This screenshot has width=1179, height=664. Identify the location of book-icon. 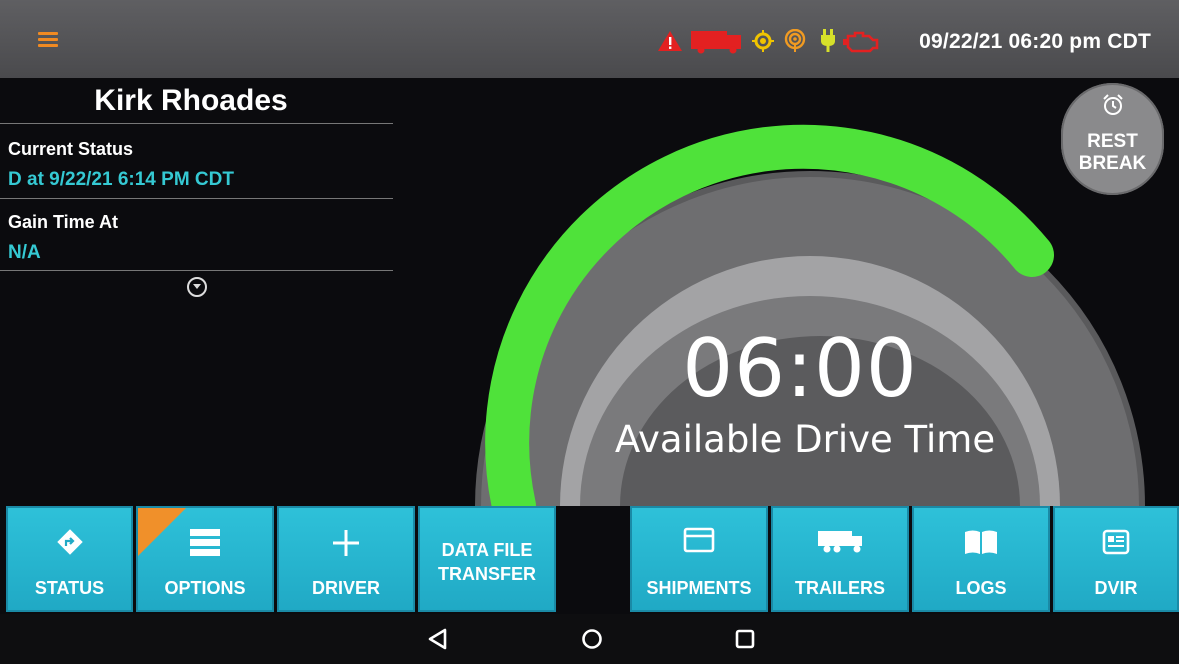
(981, 542).